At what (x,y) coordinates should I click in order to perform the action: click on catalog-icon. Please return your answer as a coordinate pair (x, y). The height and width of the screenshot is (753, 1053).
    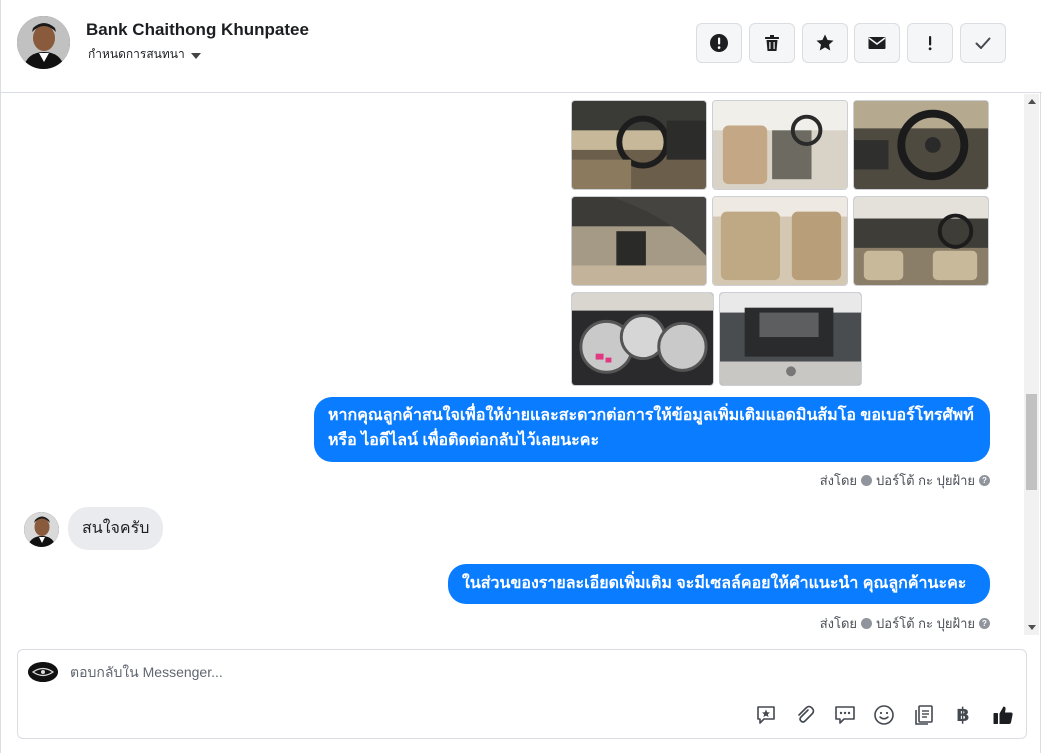
    Looking at the image, I should click on (924, 715).